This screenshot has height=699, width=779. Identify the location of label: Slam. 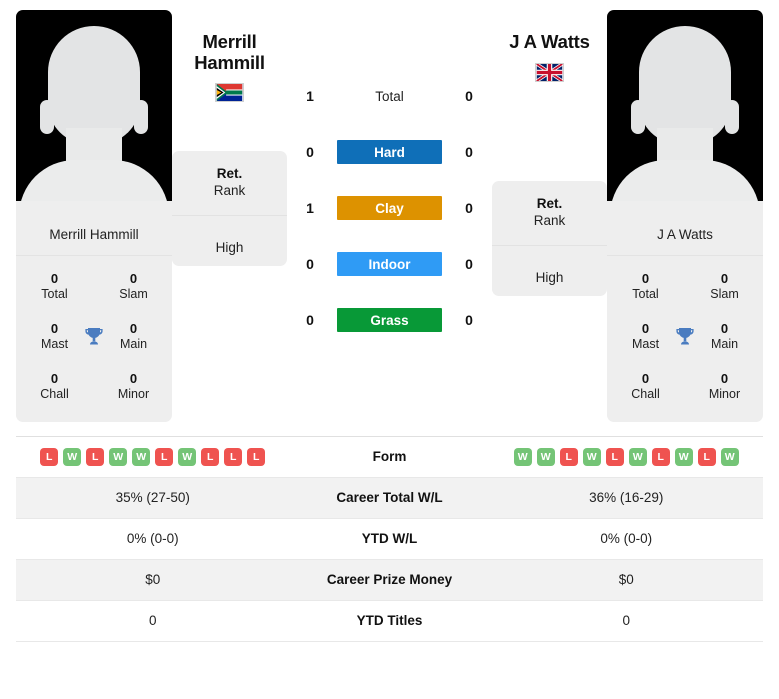
(724, 294).